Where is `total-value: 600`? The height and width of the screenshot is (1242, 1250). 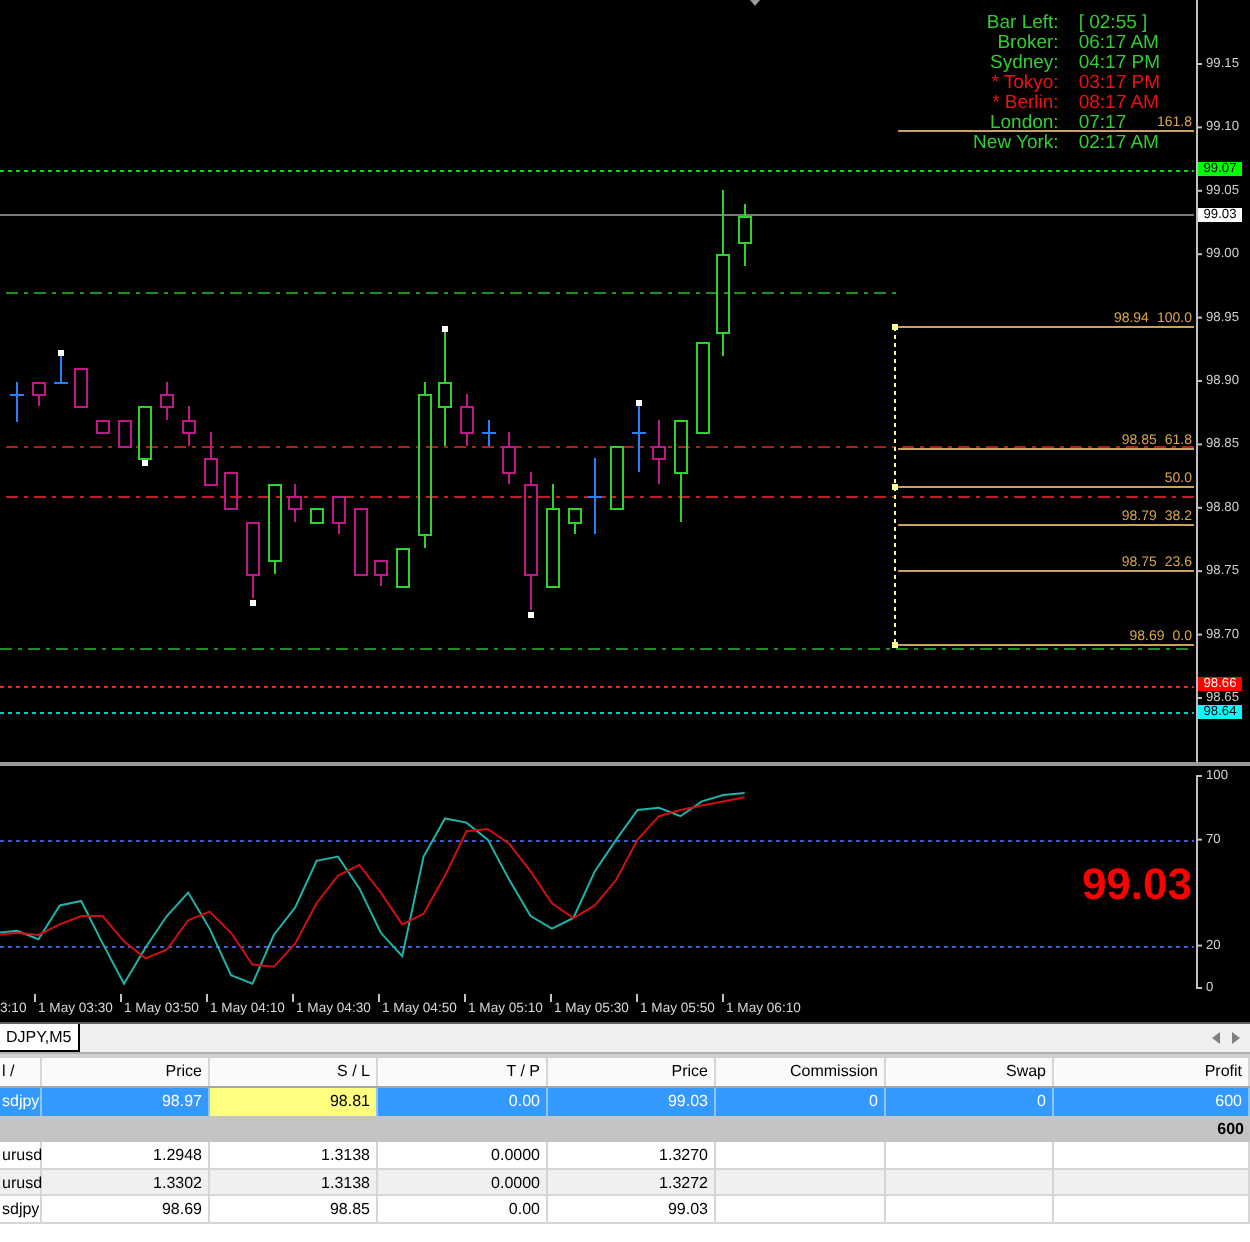 total-value: 600 is located at coordinates (1230, 1129).